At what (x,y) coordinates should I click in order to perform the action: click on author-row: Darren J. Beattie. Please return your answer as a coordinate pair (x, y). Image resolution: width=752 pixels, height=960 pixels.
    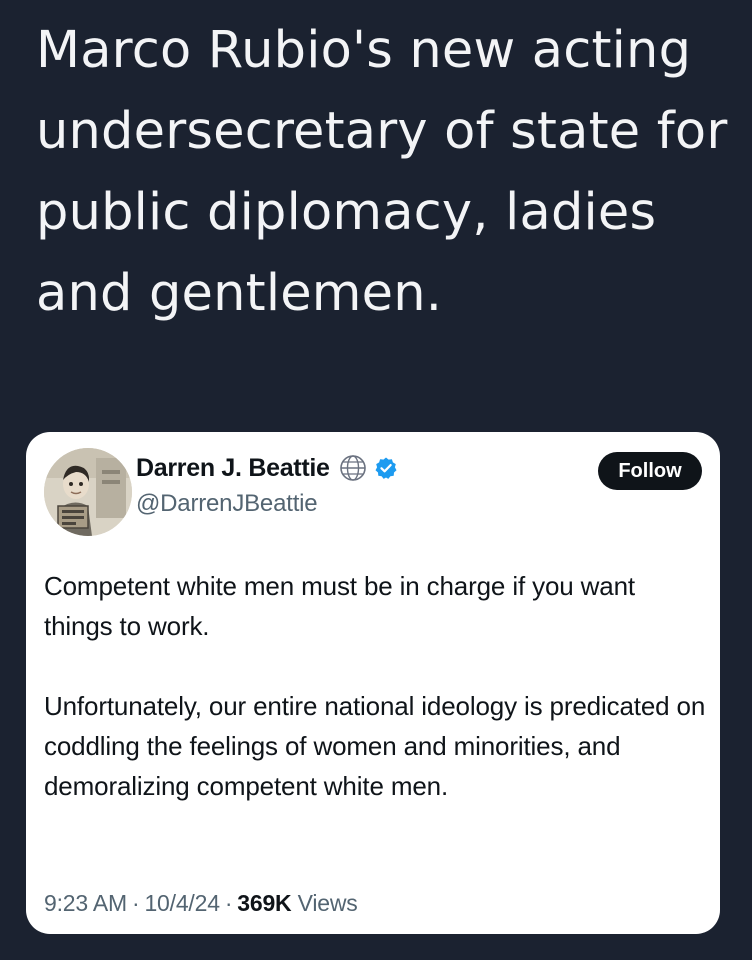
    Looking at the image, I should click on (267, 468).